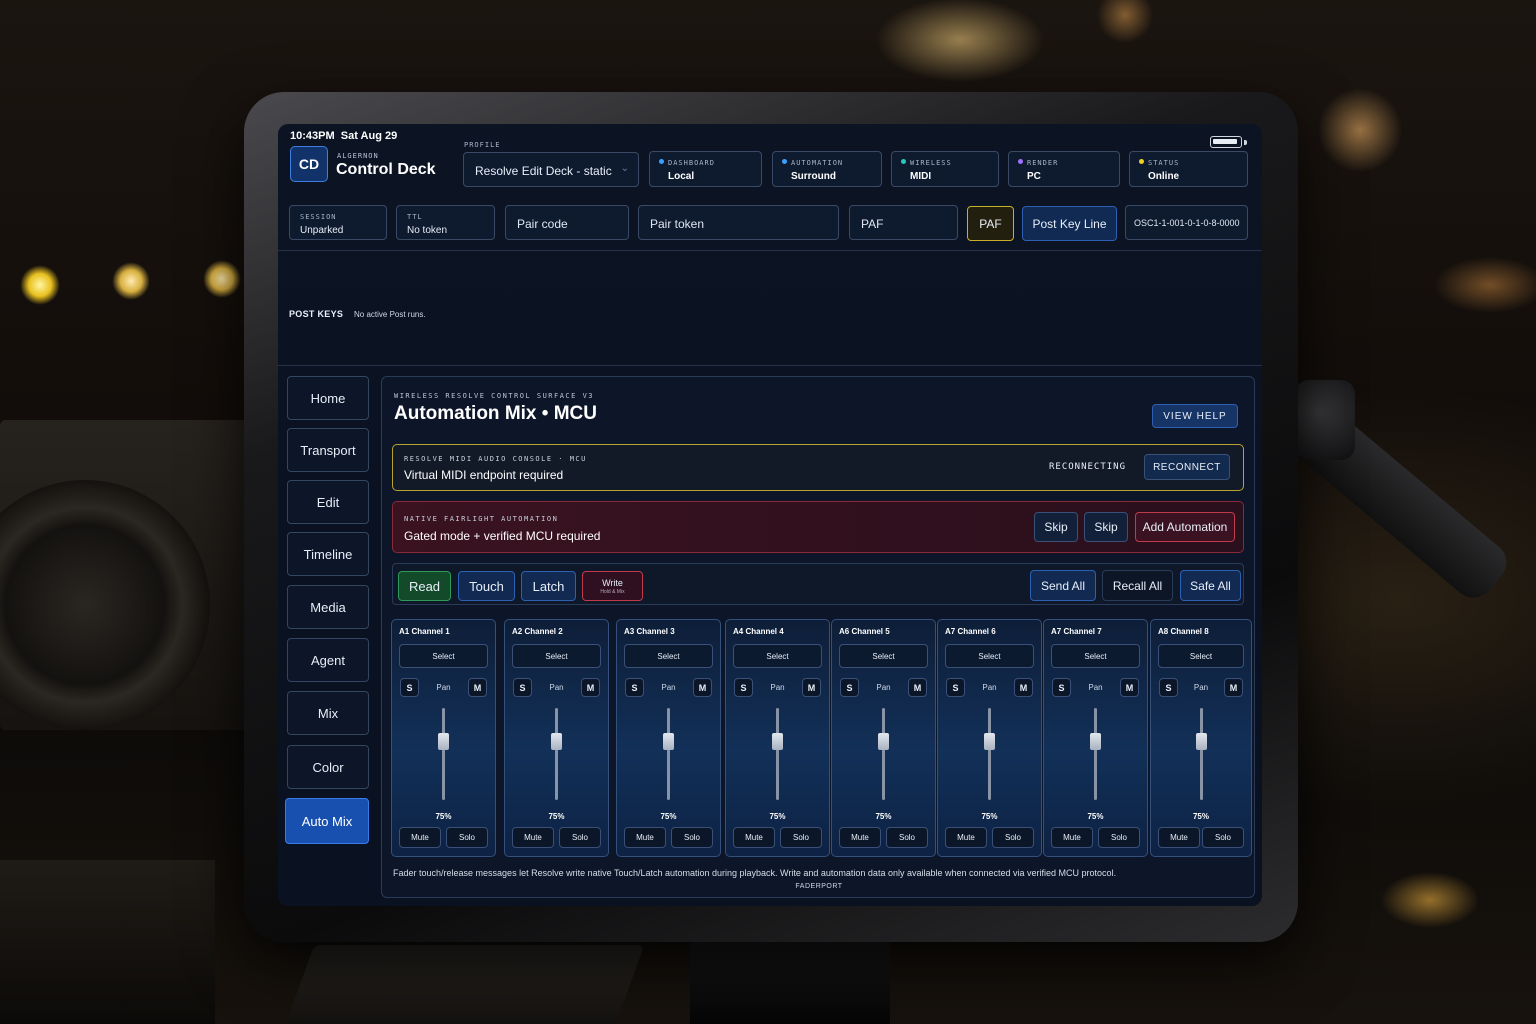  Describe the element at coordinates (1325, 420) in the screenshot. I see `mic-arm-knob` at that location.